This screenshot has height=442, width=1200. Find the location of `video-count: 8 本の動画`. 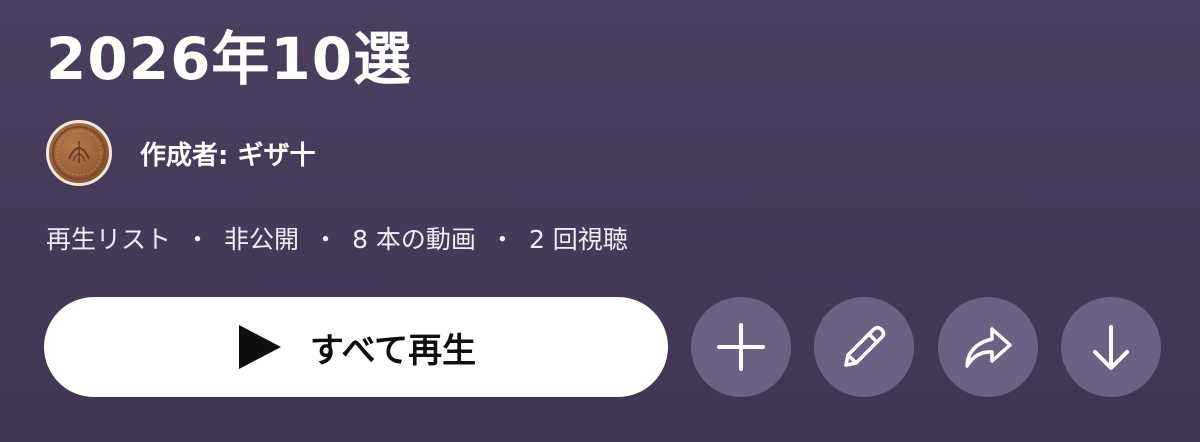

video-count: 8 本の動画 is located at coordinates (414, 239).